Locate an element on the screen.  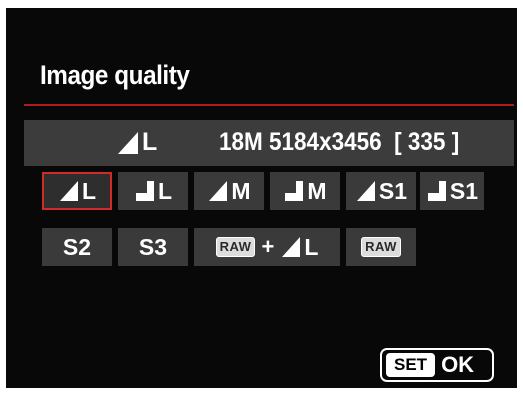
option-large-fine: L is located at coordinates (77, 191).